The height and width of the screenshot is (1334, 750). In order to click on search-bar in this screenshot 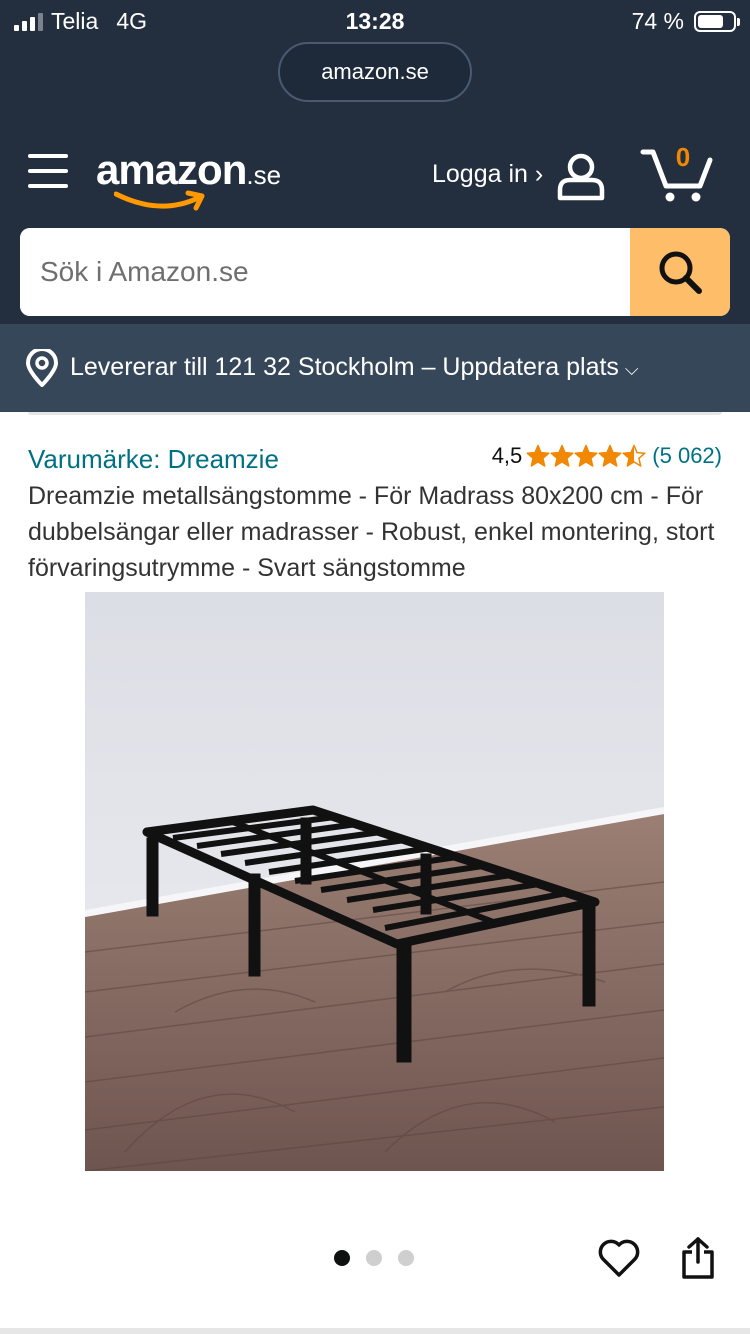, I will do `click(375, 272)`.